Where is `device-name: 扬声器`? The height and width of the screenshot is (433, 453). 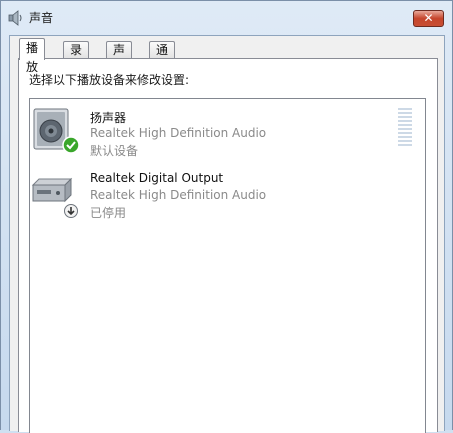
device-name: 扬声器 is located at coordinates (108, 118).